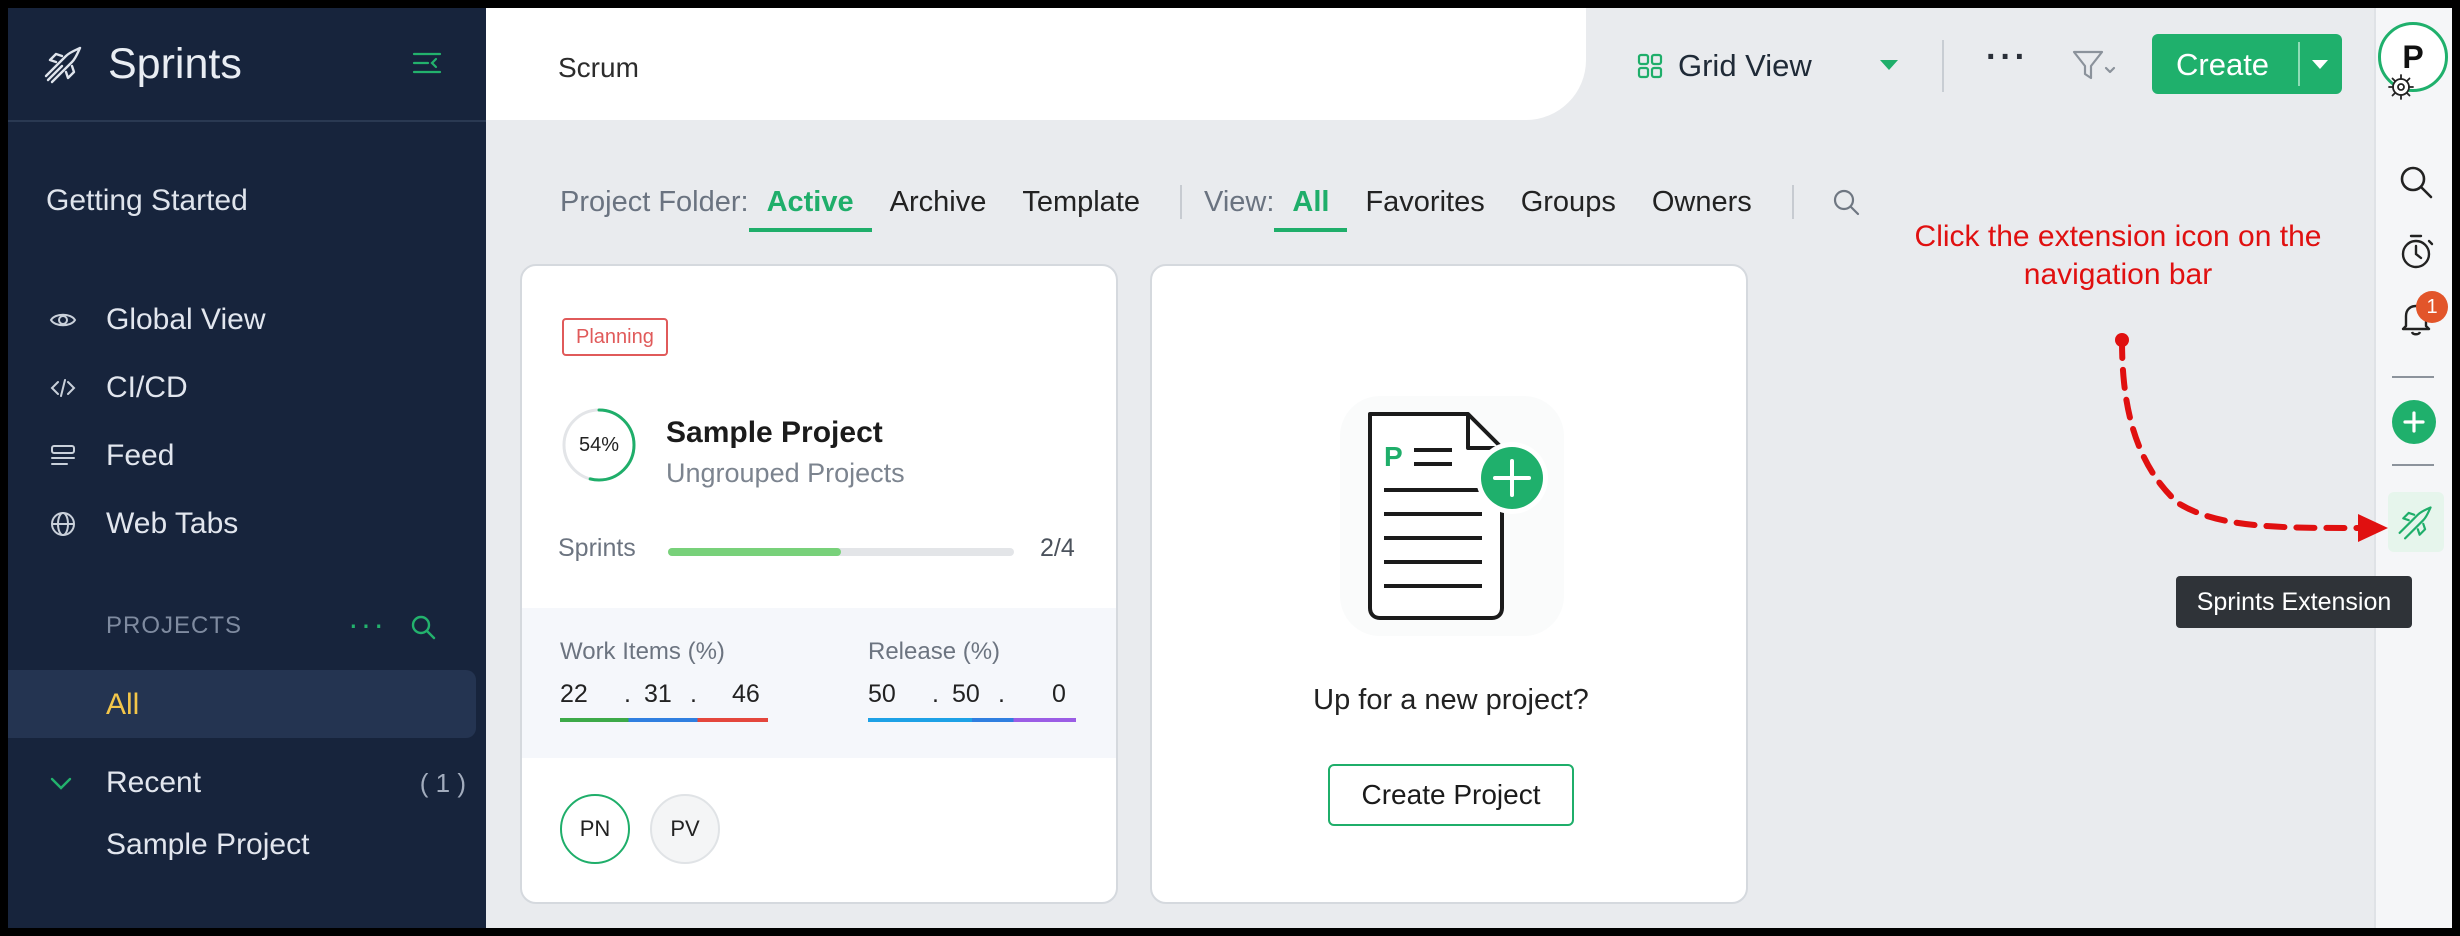  What do you see at coordinates (597, 548) in the screenshot?
I see `sprints-label: Sprints` at bounding box center [597, 548].